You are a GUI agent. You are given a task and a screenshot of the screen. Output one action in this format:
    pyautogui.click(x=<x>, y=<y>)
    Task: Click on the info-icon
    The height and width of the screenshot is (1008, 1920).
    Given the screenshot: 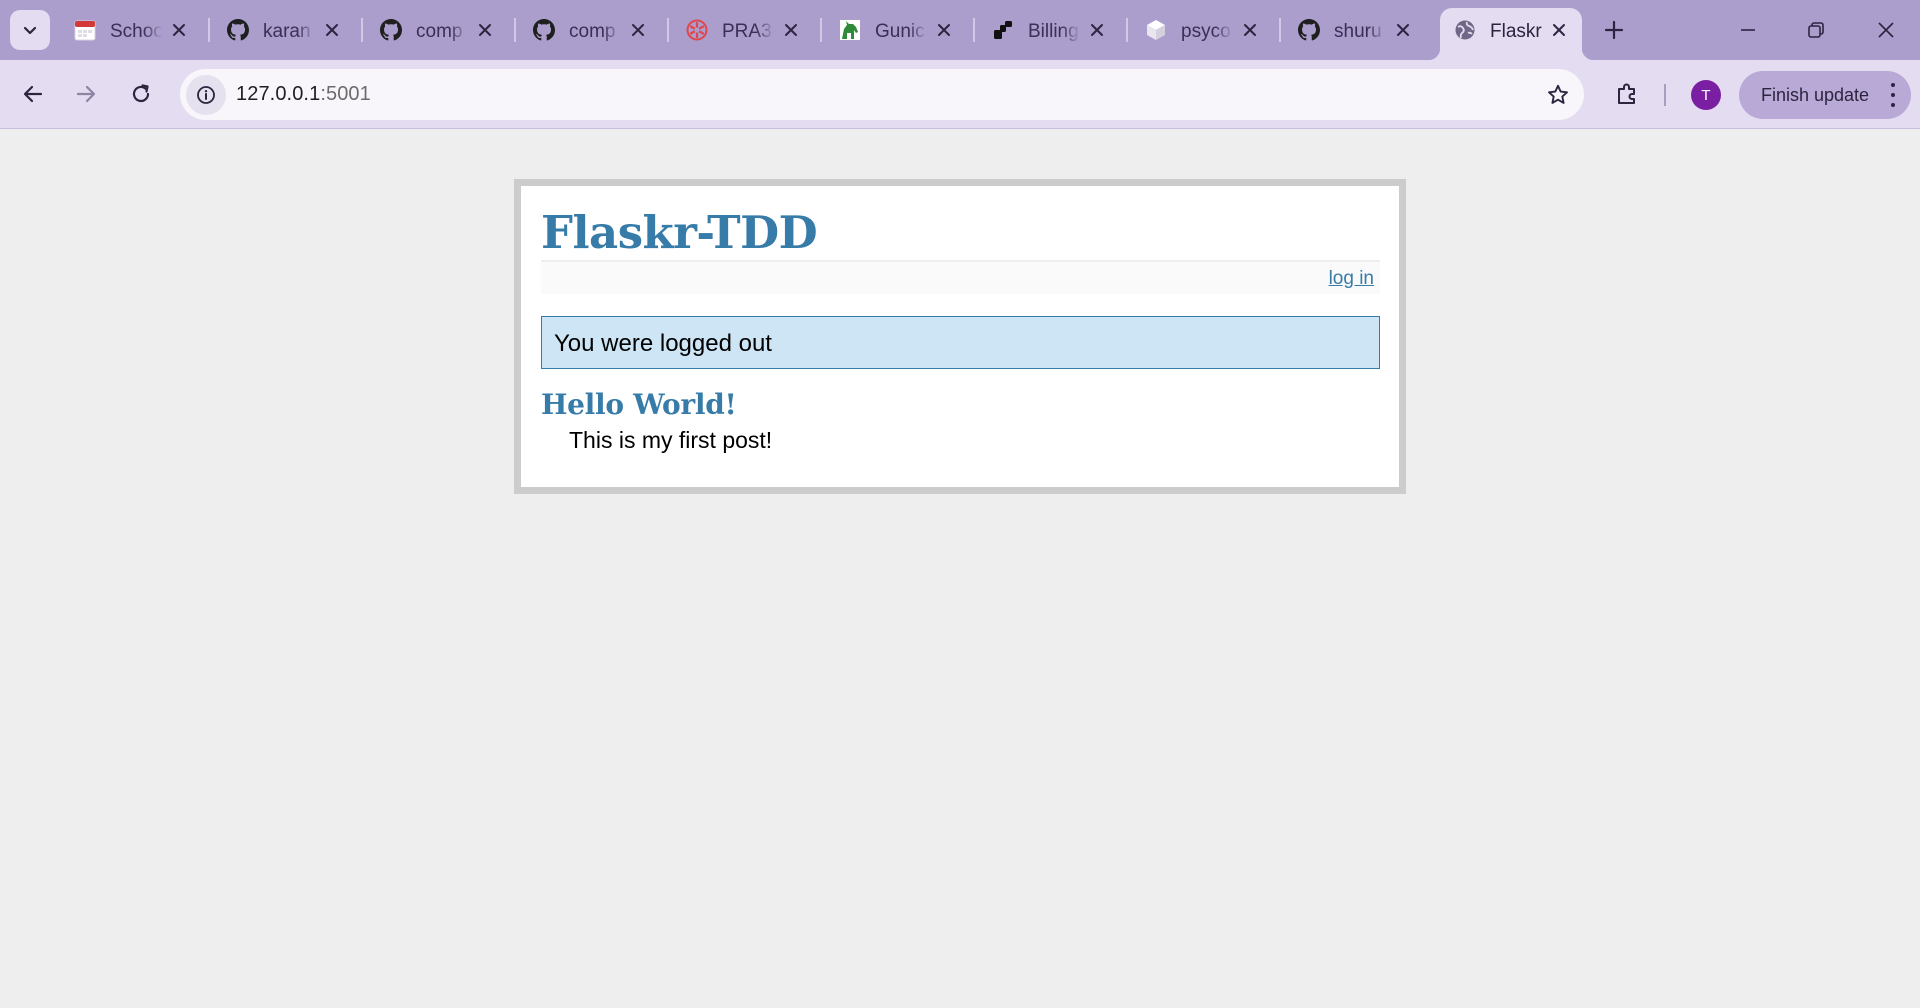 What is the action you would take?
    pyautogui.click(x=206, y=95)
    